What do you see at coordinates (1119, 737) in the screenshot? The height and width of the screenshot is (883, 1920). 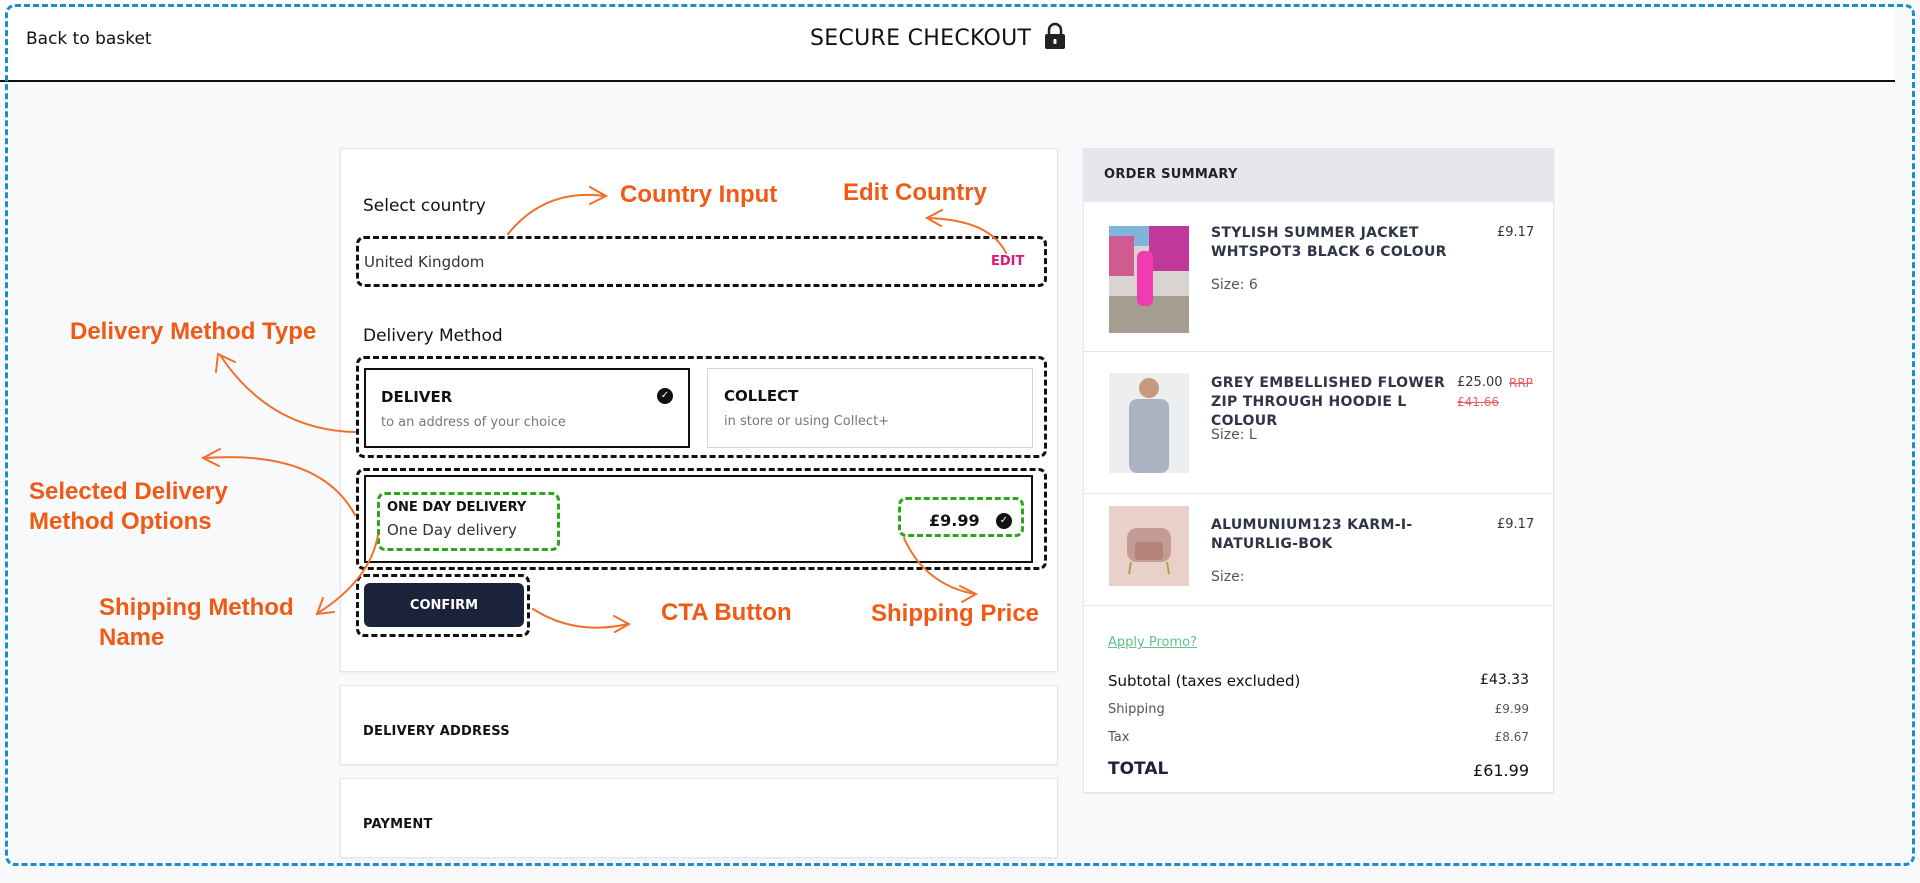 I see `tax-label: Tax` at bounding box center [1119, 737].